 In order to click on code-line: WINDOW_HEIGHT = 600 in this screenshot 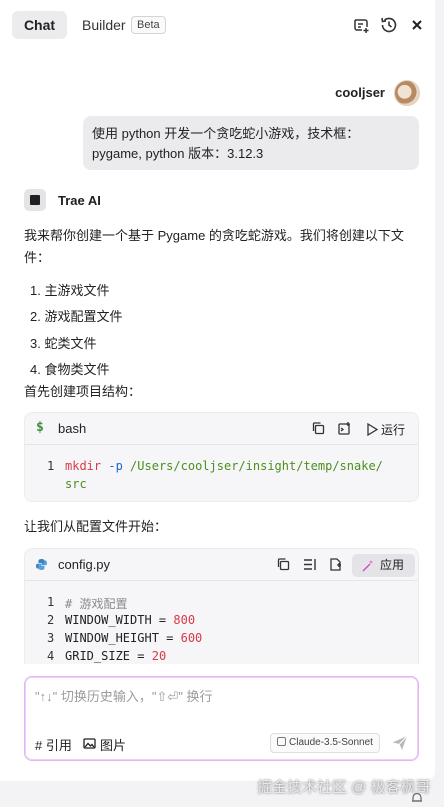, I will do `click(133, 638)`.